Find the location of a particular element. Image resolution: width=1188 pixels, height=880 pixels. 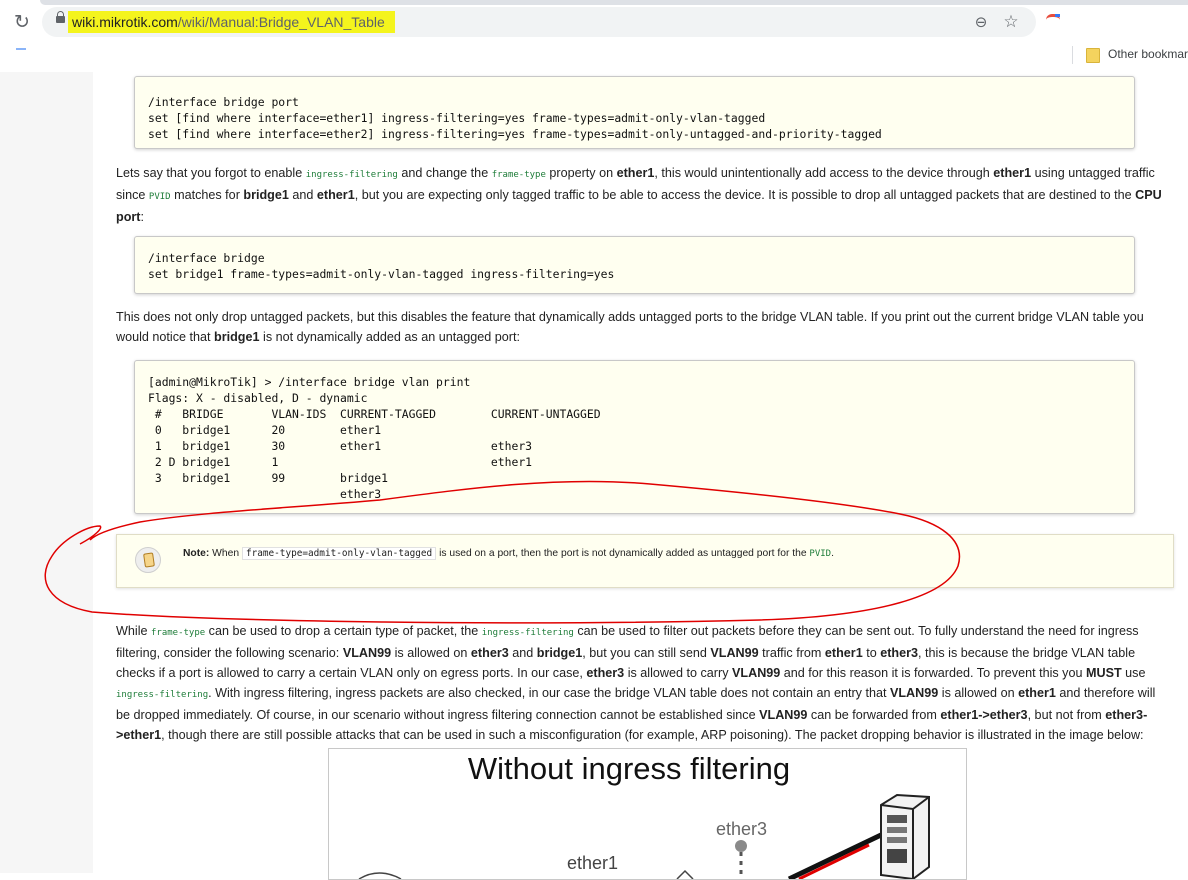

note-label: Note: is located at coordinates (196, 553).